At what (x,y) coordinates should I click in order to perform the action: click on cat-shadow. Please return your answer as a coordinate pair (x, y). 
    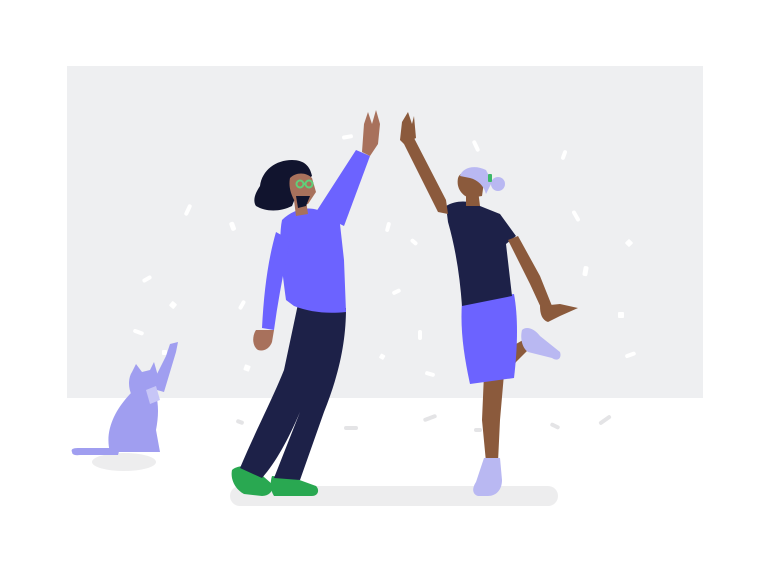
    Looking at the image, I should click on (124, 462).